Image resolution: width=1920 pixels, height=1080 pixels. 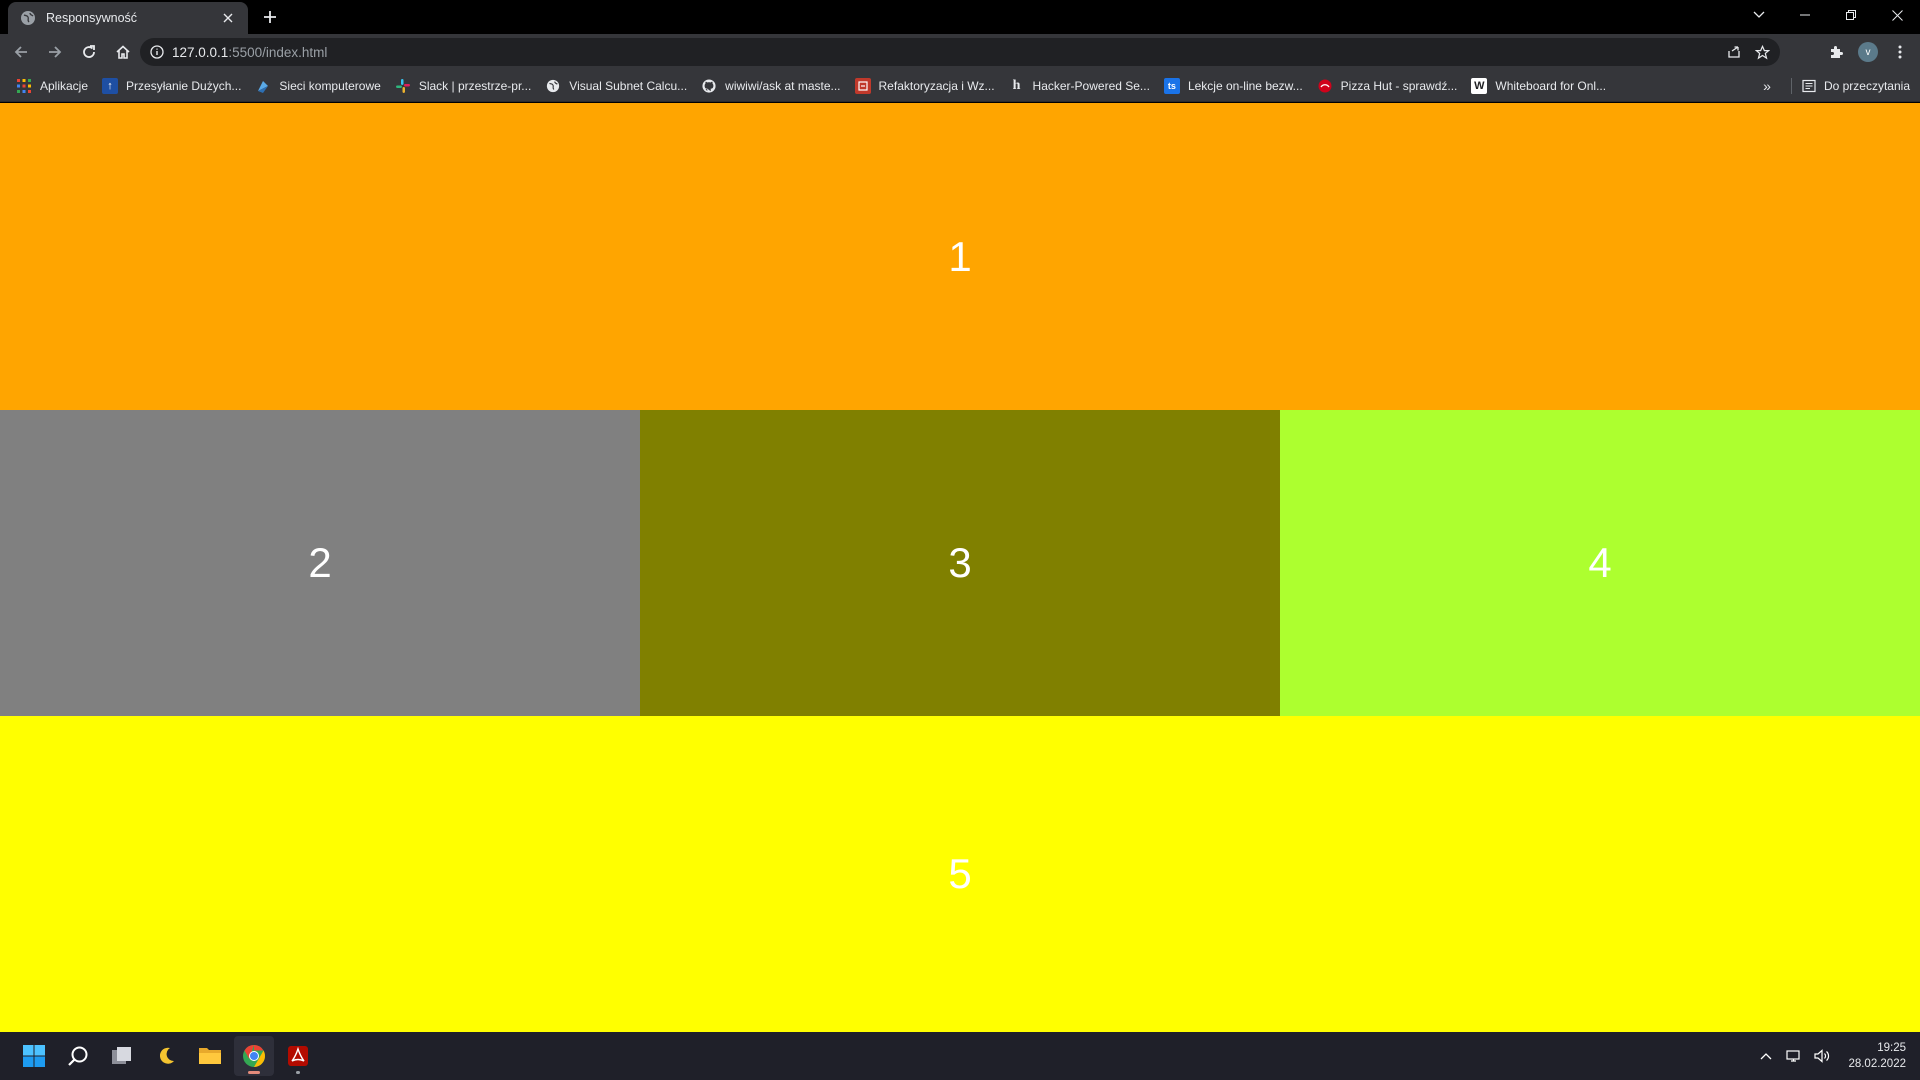 I want to click on night-light-button, so click(x=166, y=1056).